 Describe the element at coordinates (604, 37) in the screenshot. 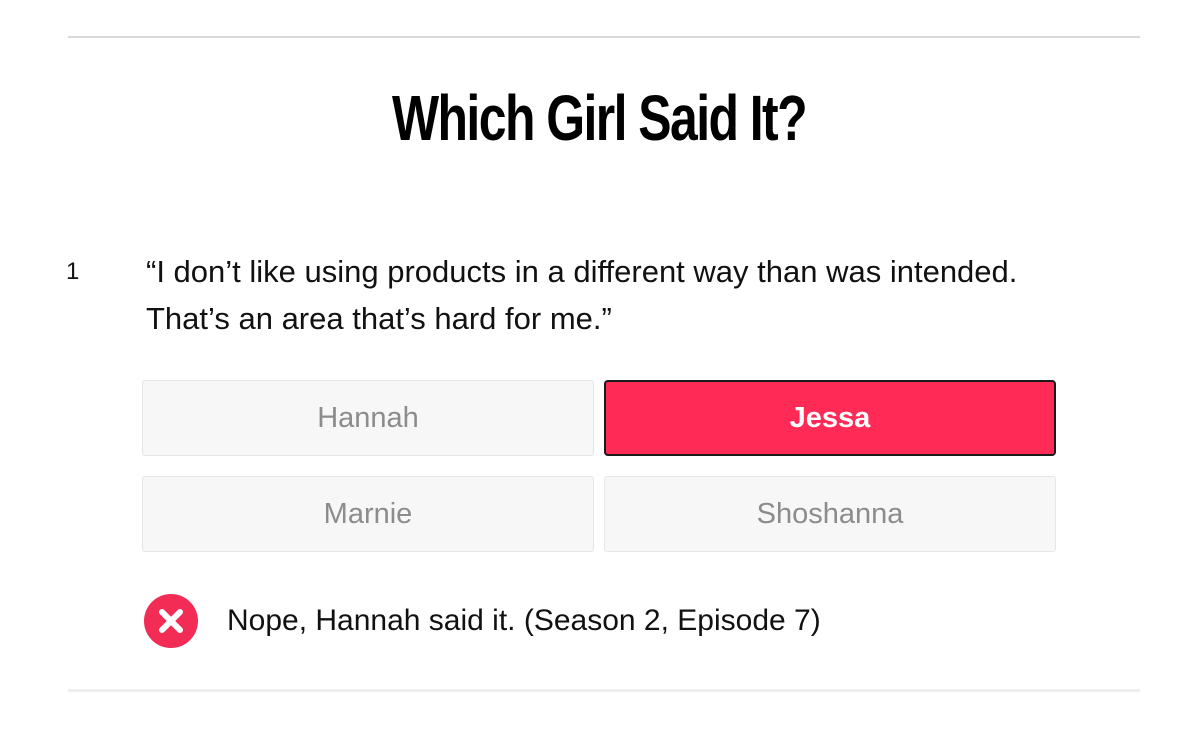

I see `top-divider` at that location.